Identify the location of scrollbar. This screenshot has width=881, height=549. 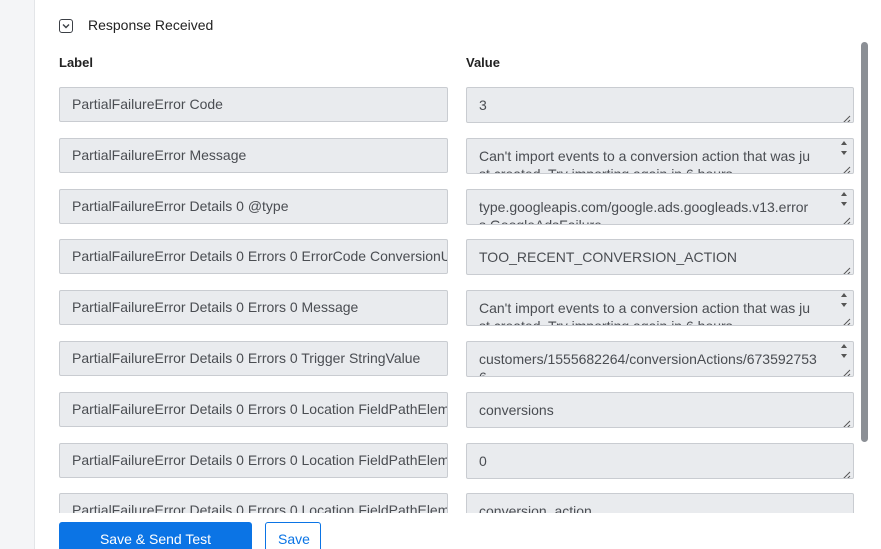
(865, 277).